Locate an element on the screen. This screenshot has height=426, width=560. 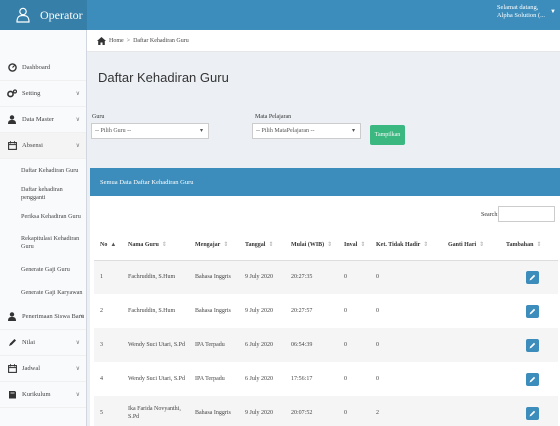
gears-icon is located at coordinates (12, 94).